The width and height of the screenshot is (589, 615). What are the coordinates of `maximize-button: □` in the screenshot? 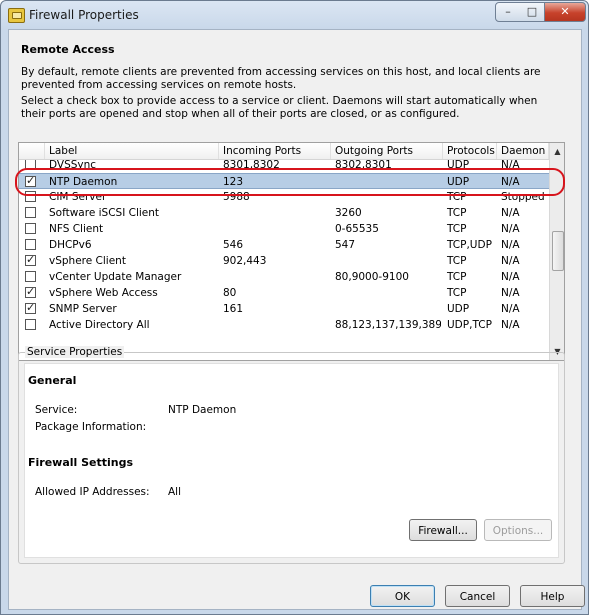 It's located at (532, 12).